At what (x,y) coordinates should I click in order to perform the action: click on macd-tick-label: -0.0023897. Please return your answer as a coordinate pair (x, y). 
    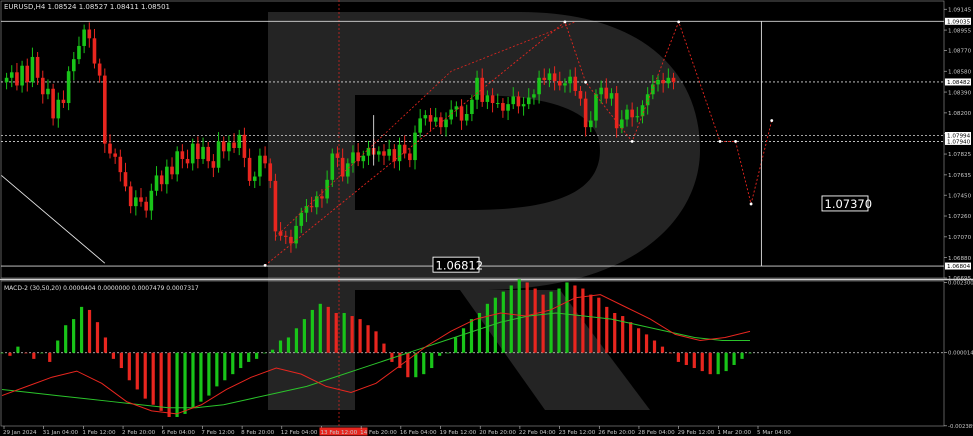
    Looking at the image, I should click on (960, 427).